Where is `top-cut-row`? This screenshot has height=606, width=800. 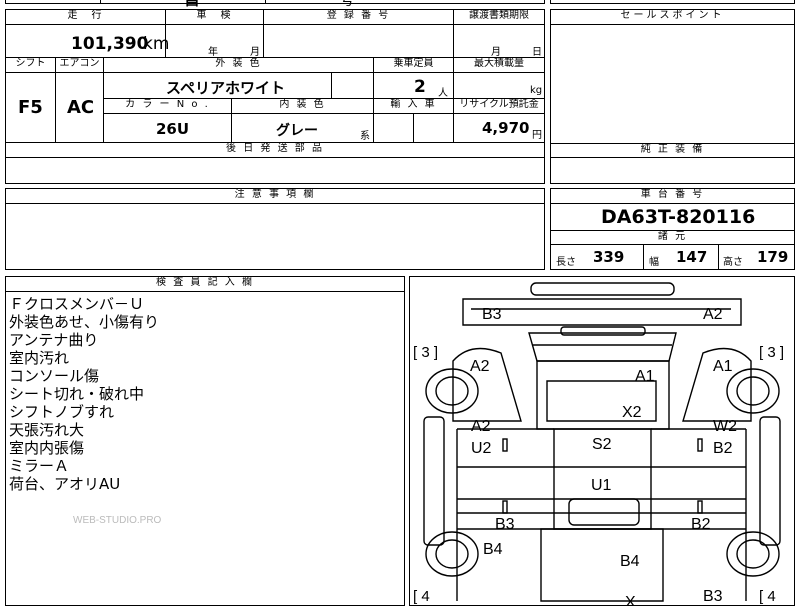
top-cut-row is located at coordinates (275, 2).